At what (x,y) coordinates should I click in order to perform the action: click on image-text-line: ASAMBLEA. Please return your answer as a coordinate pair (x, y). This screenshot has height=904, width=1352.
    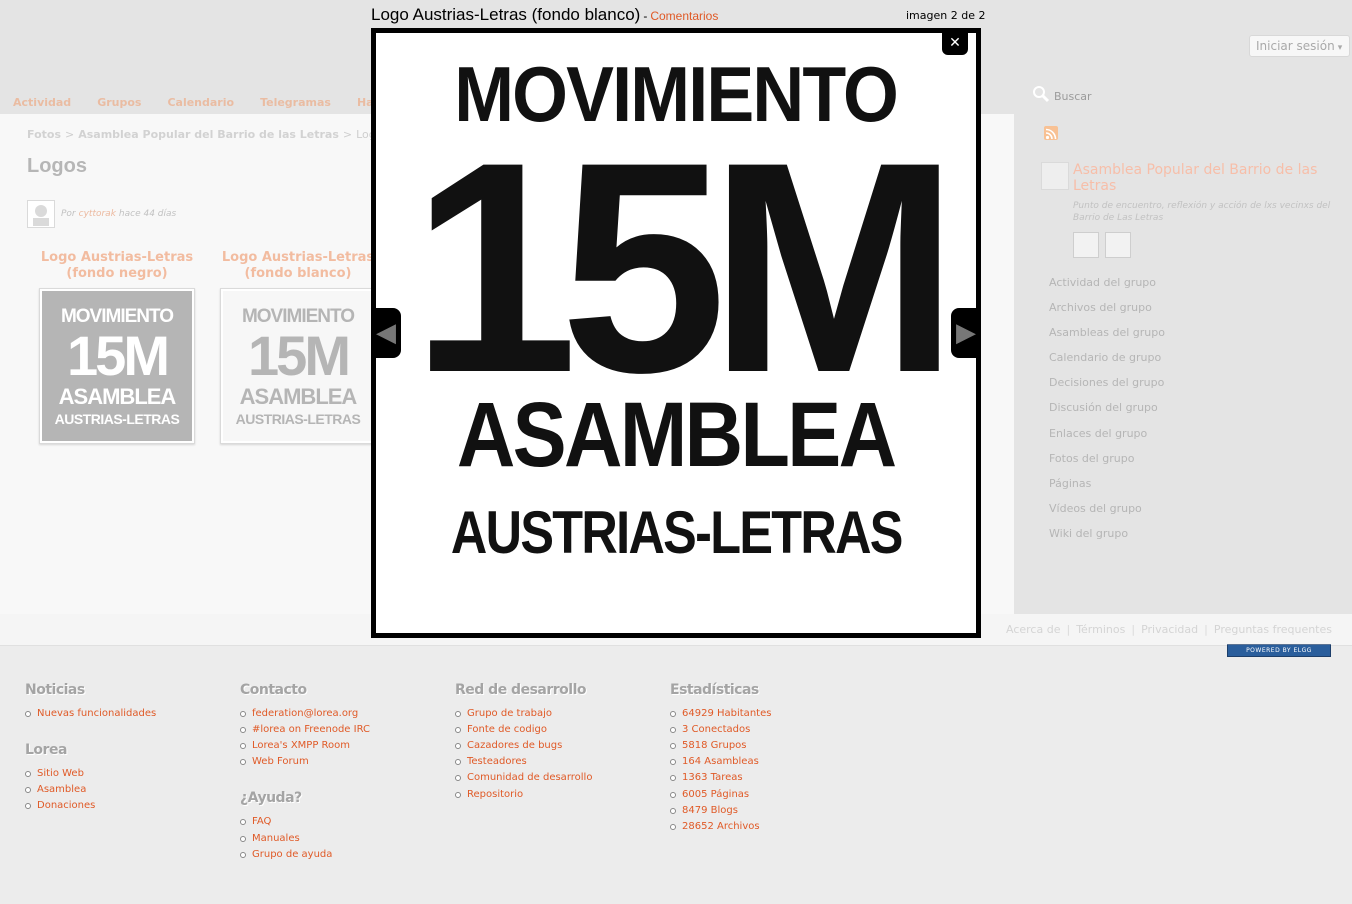
    Looking at the image, I should click on (677, 435).